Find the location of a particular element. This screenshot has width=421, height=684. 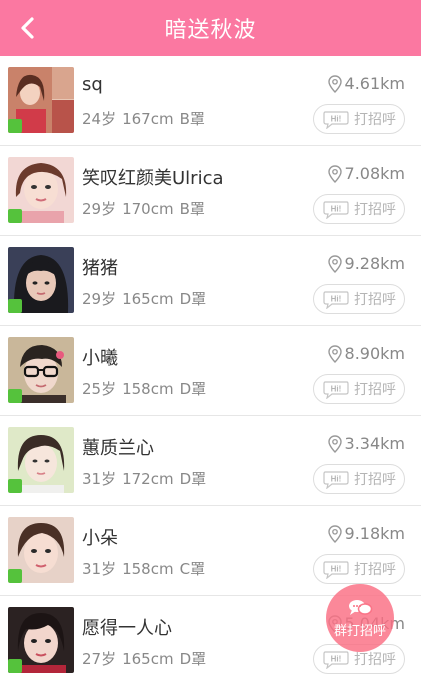

group-greet-button: 群打招呼 is located at coordinates (360, 618).